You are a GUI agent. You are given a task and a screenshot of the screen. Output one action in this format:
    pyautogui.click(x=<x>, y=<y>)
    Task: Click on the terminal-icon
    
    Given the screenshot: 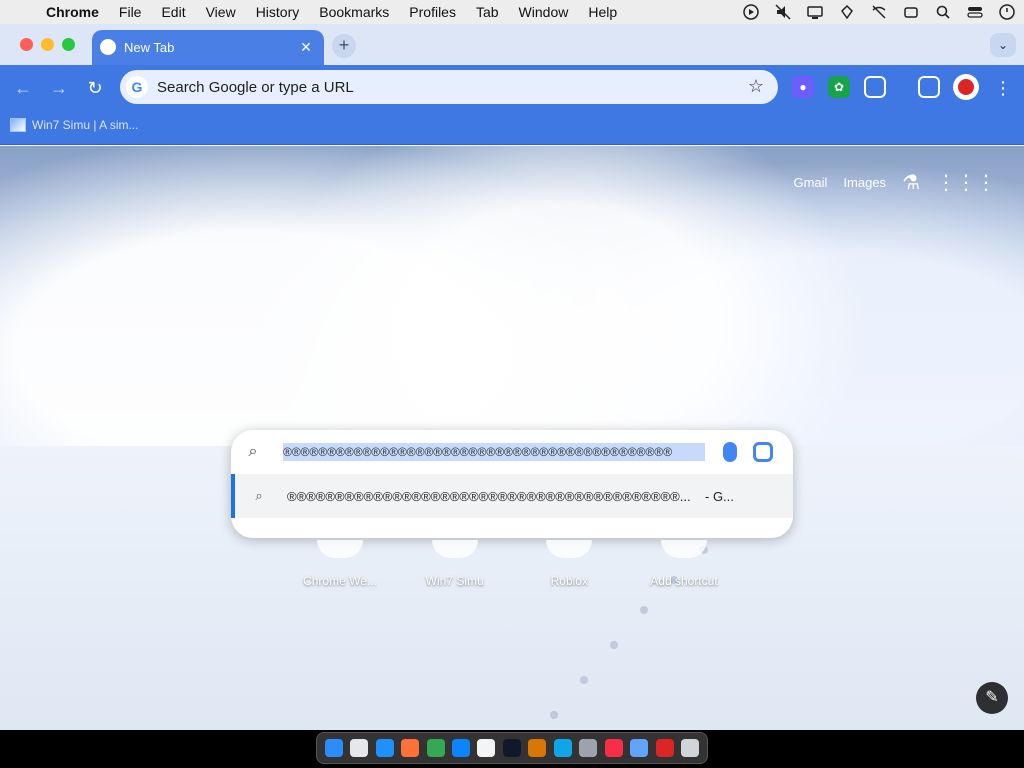 What is the action you would take?
    pyautogui.click(x=511, y=748)
    